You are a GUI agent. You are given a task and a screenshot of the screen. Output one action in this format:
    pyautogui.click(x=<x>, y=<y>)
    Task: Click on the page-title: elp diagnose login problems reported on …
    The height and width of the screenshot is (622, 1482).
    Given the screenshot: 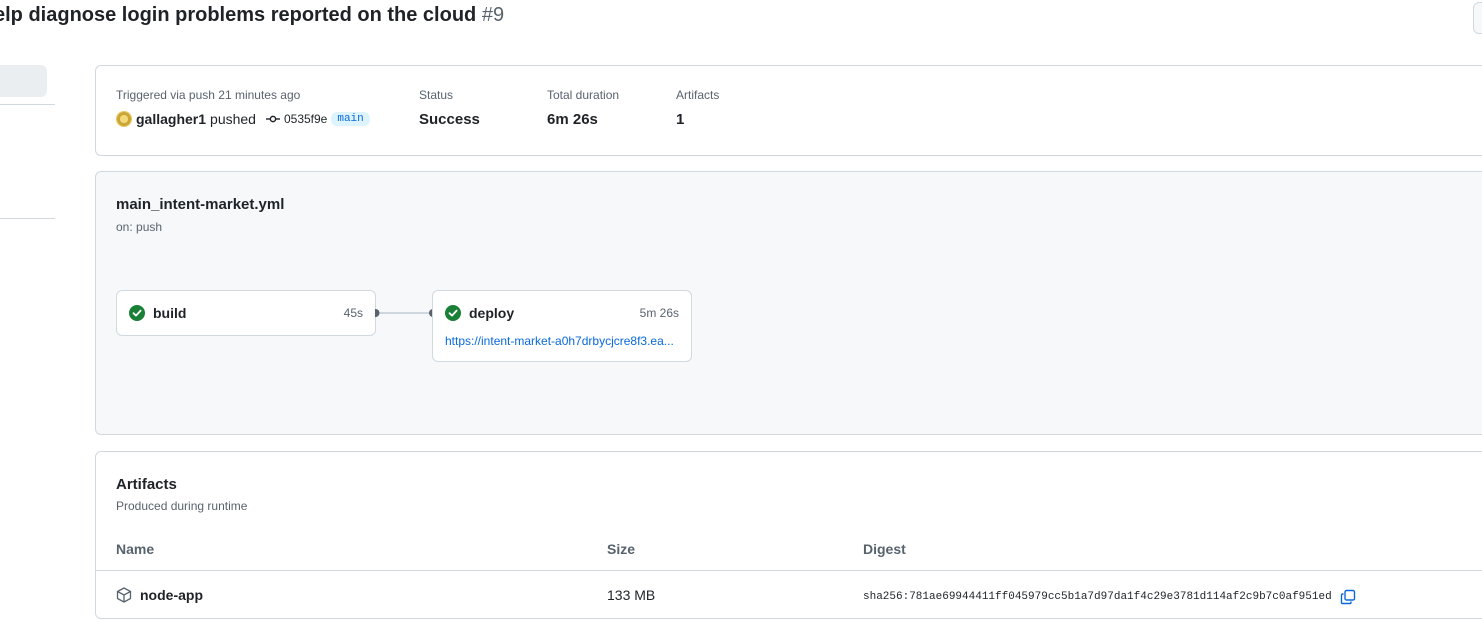 What is the action you would take?
    pyautogui.click(x=252, y=15)
    